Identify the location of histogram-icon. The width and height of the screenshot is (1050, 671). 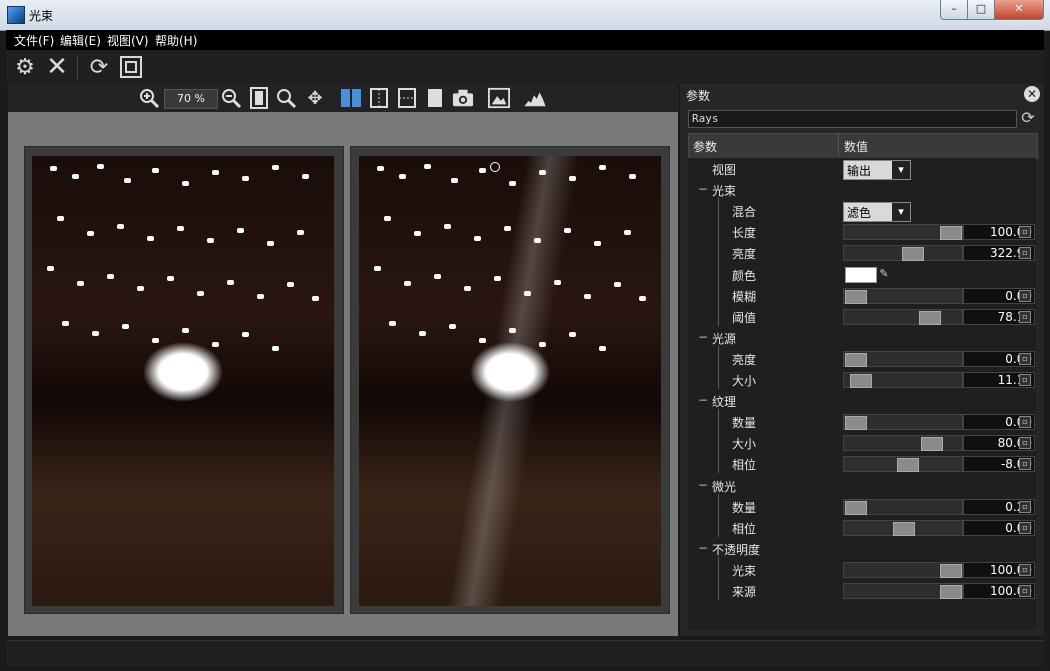
(535, 98).